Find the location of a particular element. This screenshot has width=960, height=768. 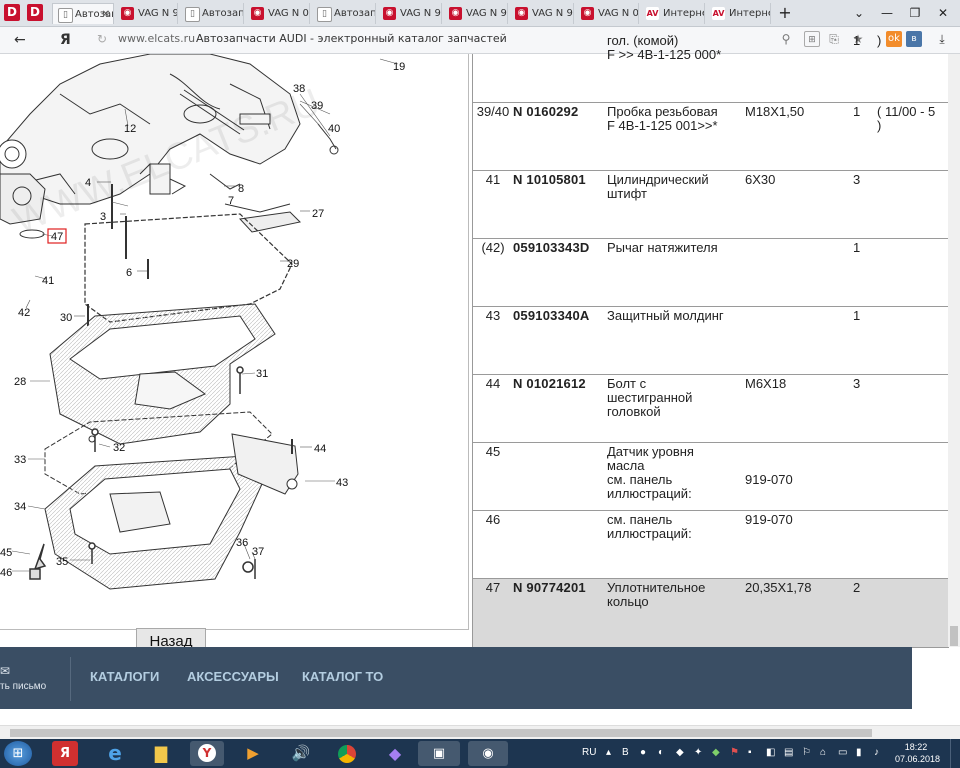

diagram-callout: 3 is located at coordinates (103, 217).